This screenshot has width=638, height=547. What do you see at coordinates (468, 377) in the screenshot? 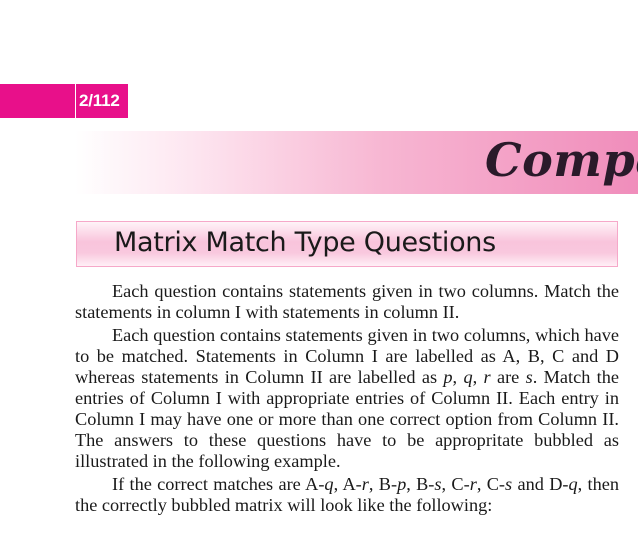
I see `label-q: q` at bounding box center [468, 377].